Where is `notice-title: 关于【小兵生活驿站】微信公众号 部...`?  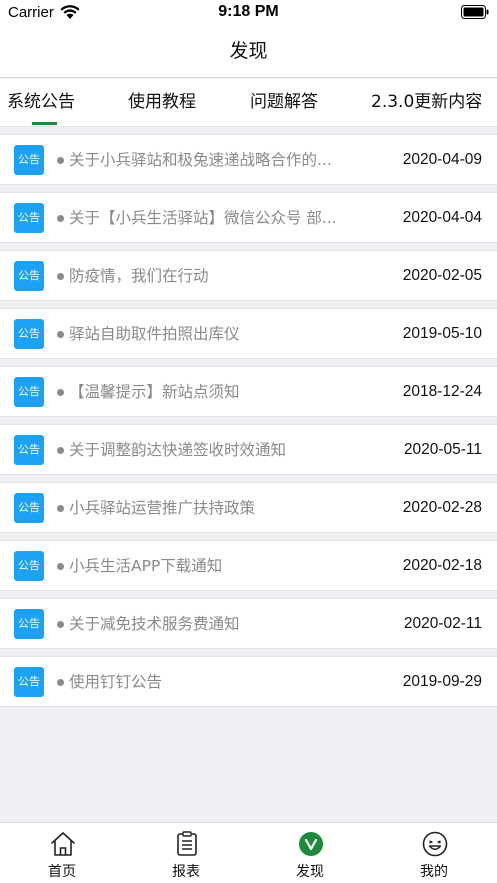 notice-title: 关于【小兵生活驿站】微信公众号 部... is located at coordinates (203, 218).